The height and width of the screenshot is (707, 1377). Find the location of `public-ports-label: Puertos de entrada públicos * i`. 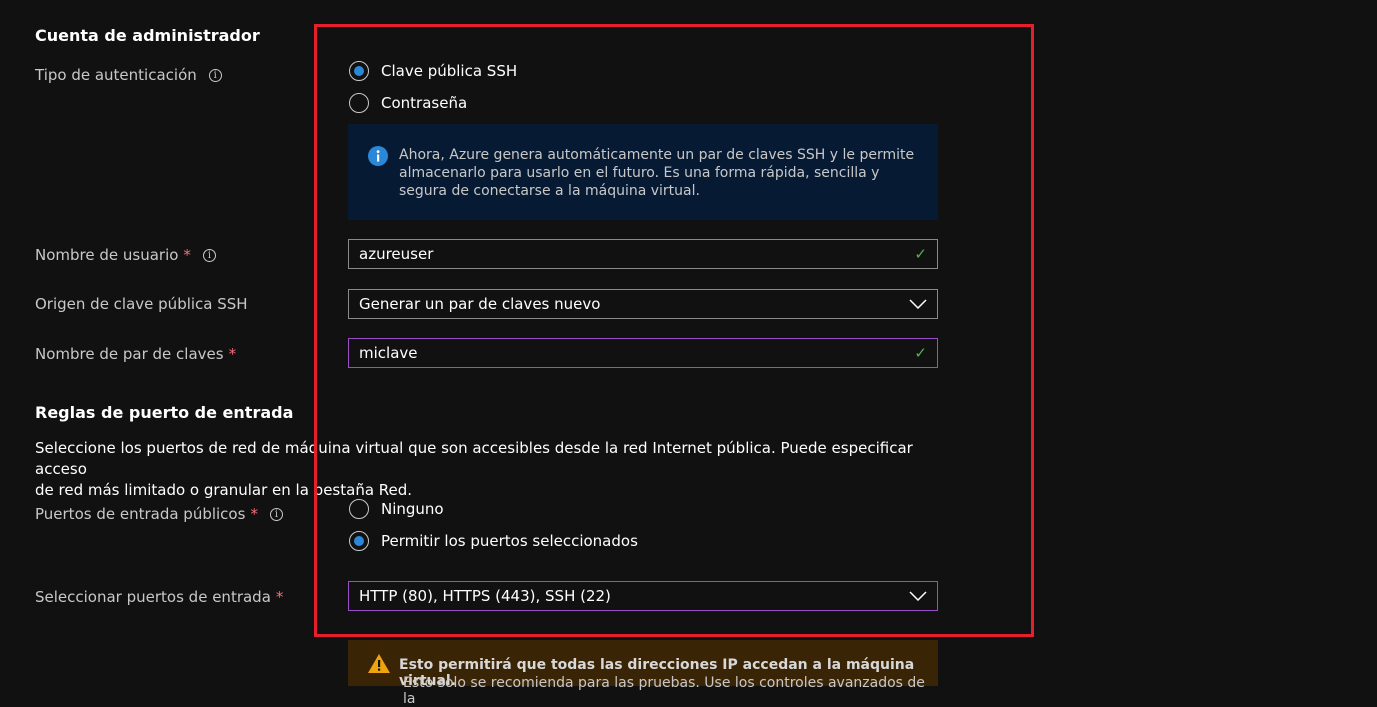

public-ports-label: Puertos de entrada públicos * i is located at coordinates (159, 514).